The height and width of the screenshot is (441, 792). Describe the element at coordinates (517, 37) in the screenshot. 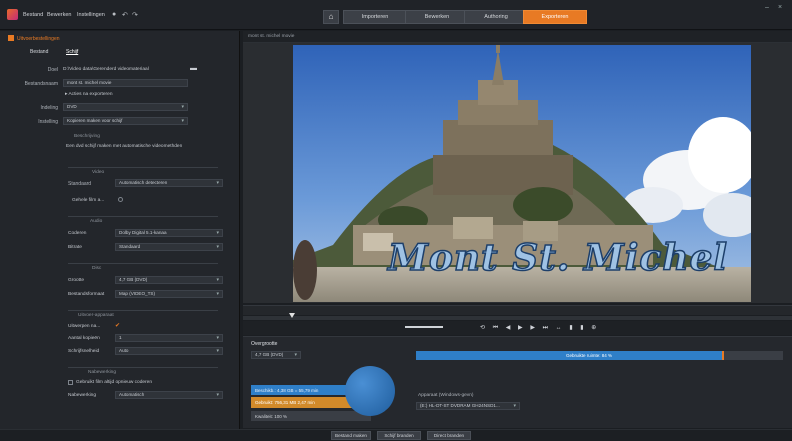

I see `preview-header` at that location.